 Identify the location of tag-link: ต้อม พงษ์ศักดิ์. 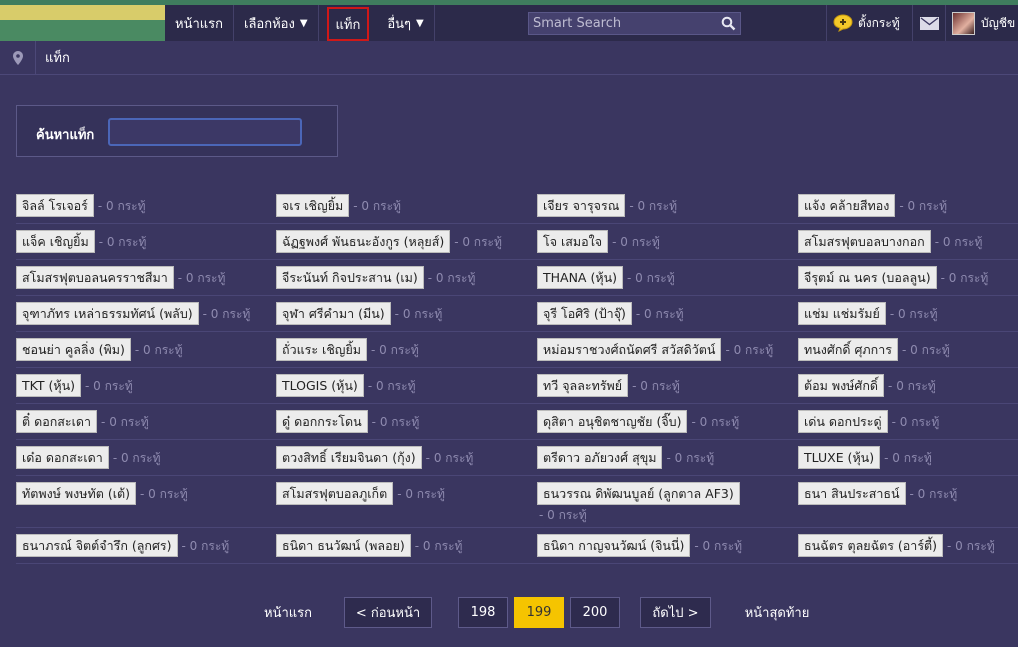
(841, 385).